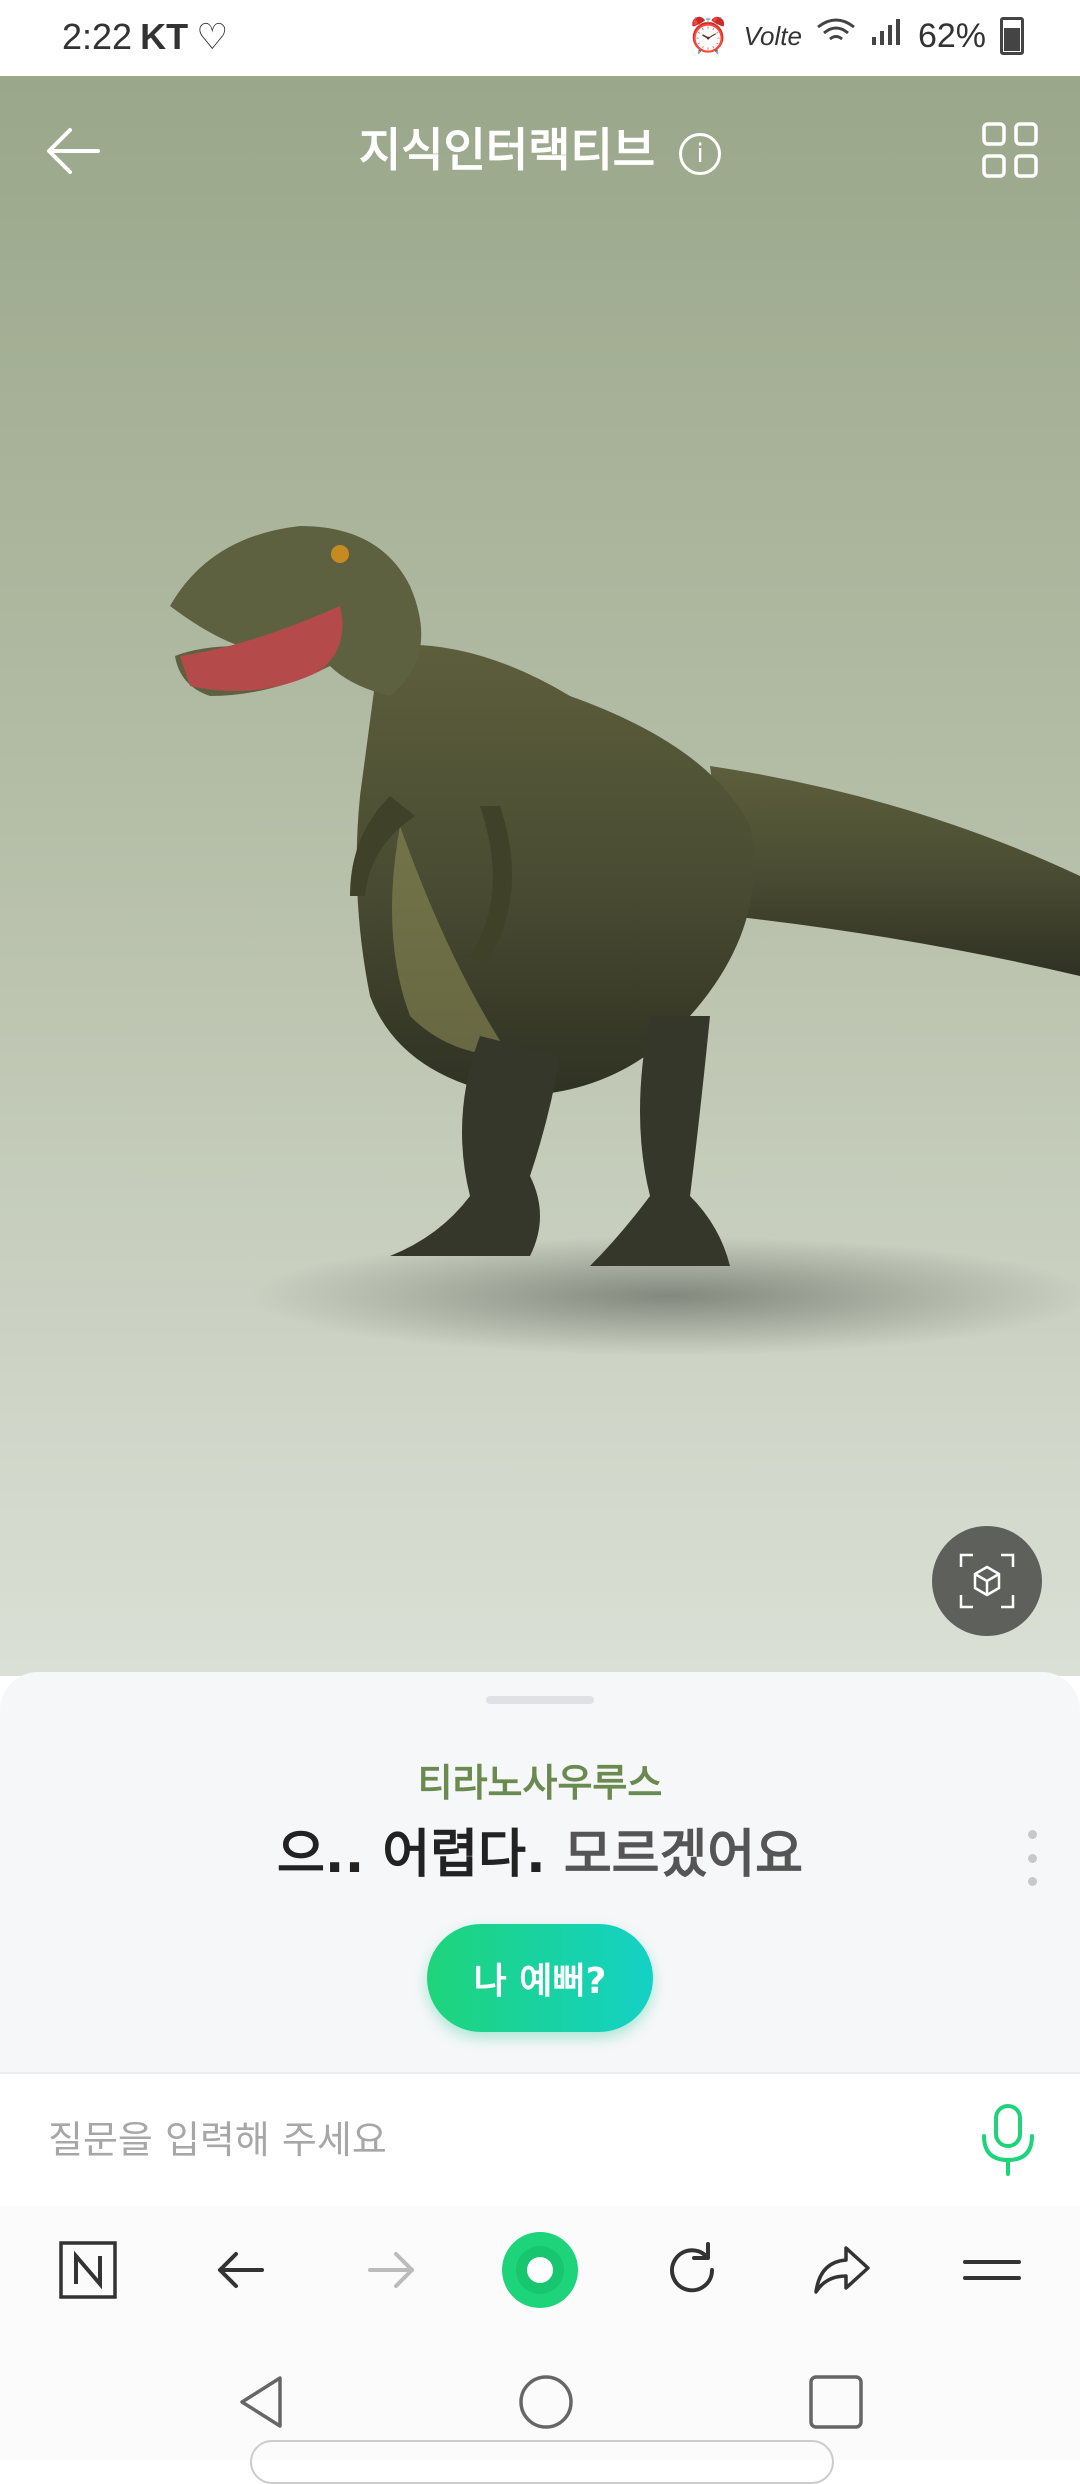  Describe the element at coordinates (951, 35) in the screenshot. I see `battery-percent: 62%` at that location.